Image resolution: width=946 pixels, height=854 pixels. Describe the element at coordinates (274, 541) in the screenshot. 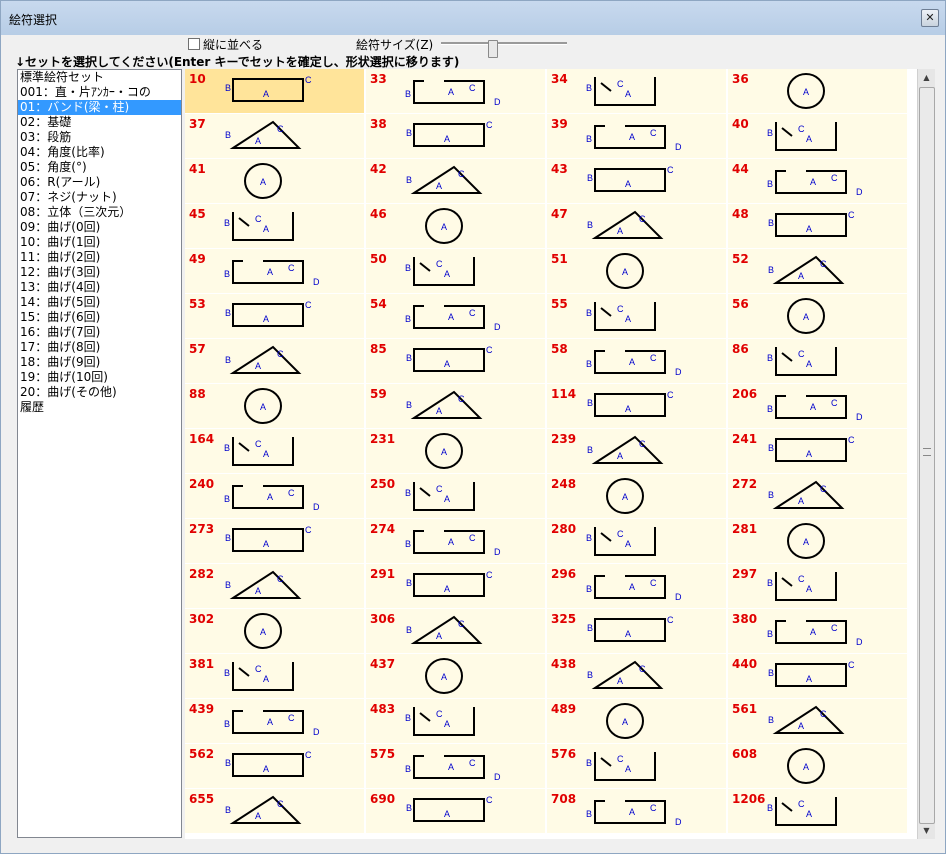

I see `shape-cell: 273 A B C` at that location.